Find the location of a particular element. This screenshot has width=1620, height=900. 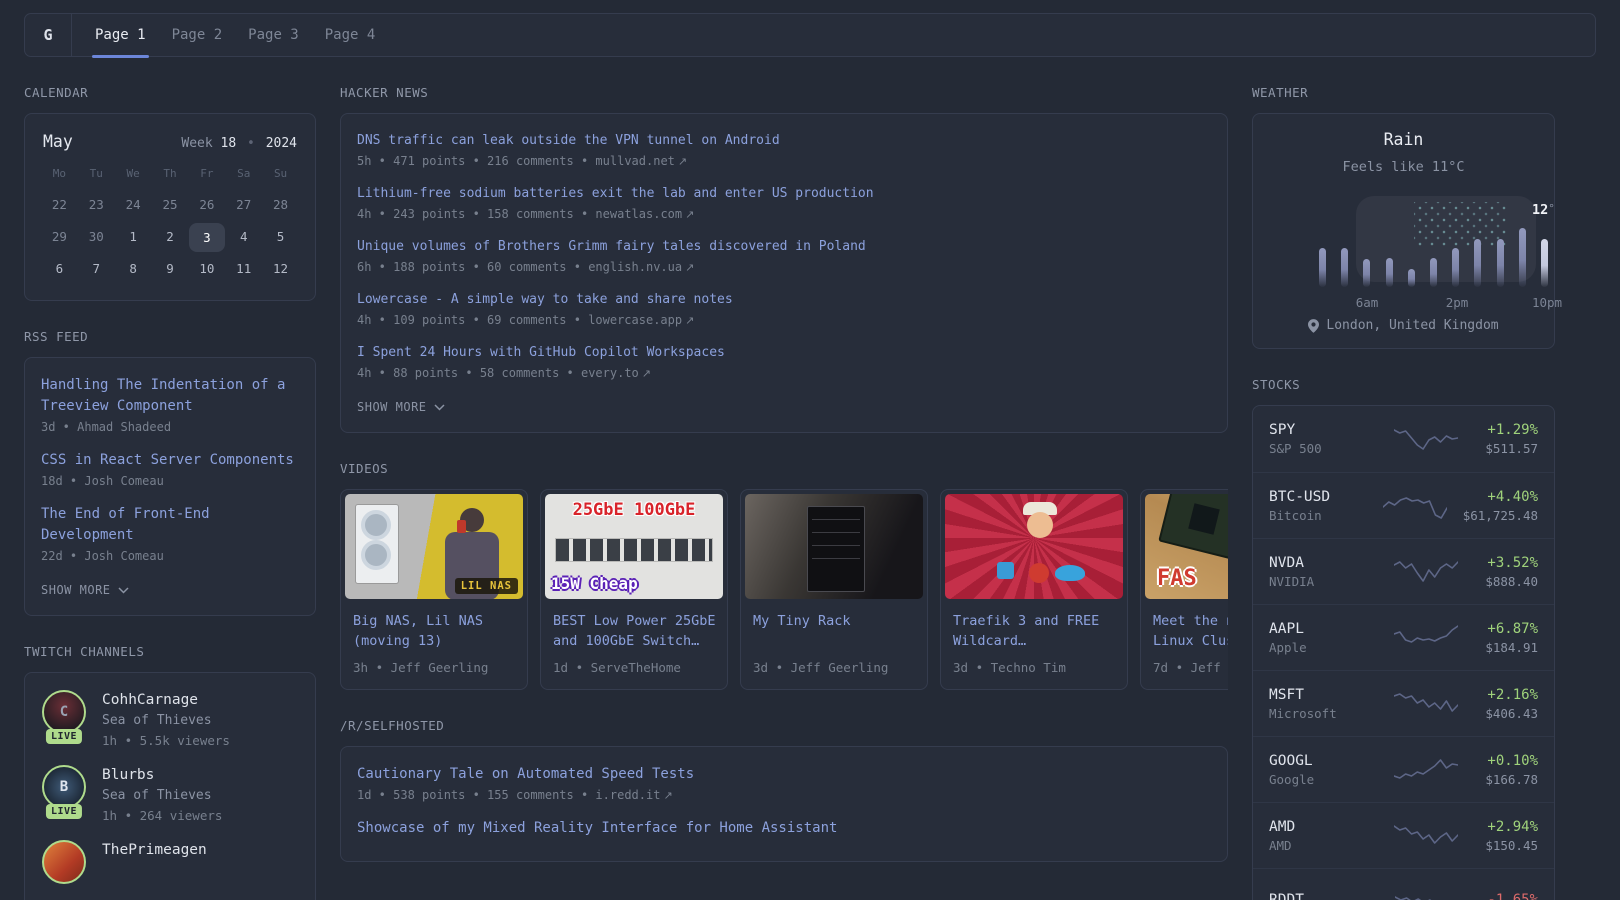

stock-row: GOOGL Google +0.10% $166.78 is located at coordinates (1403, 769).